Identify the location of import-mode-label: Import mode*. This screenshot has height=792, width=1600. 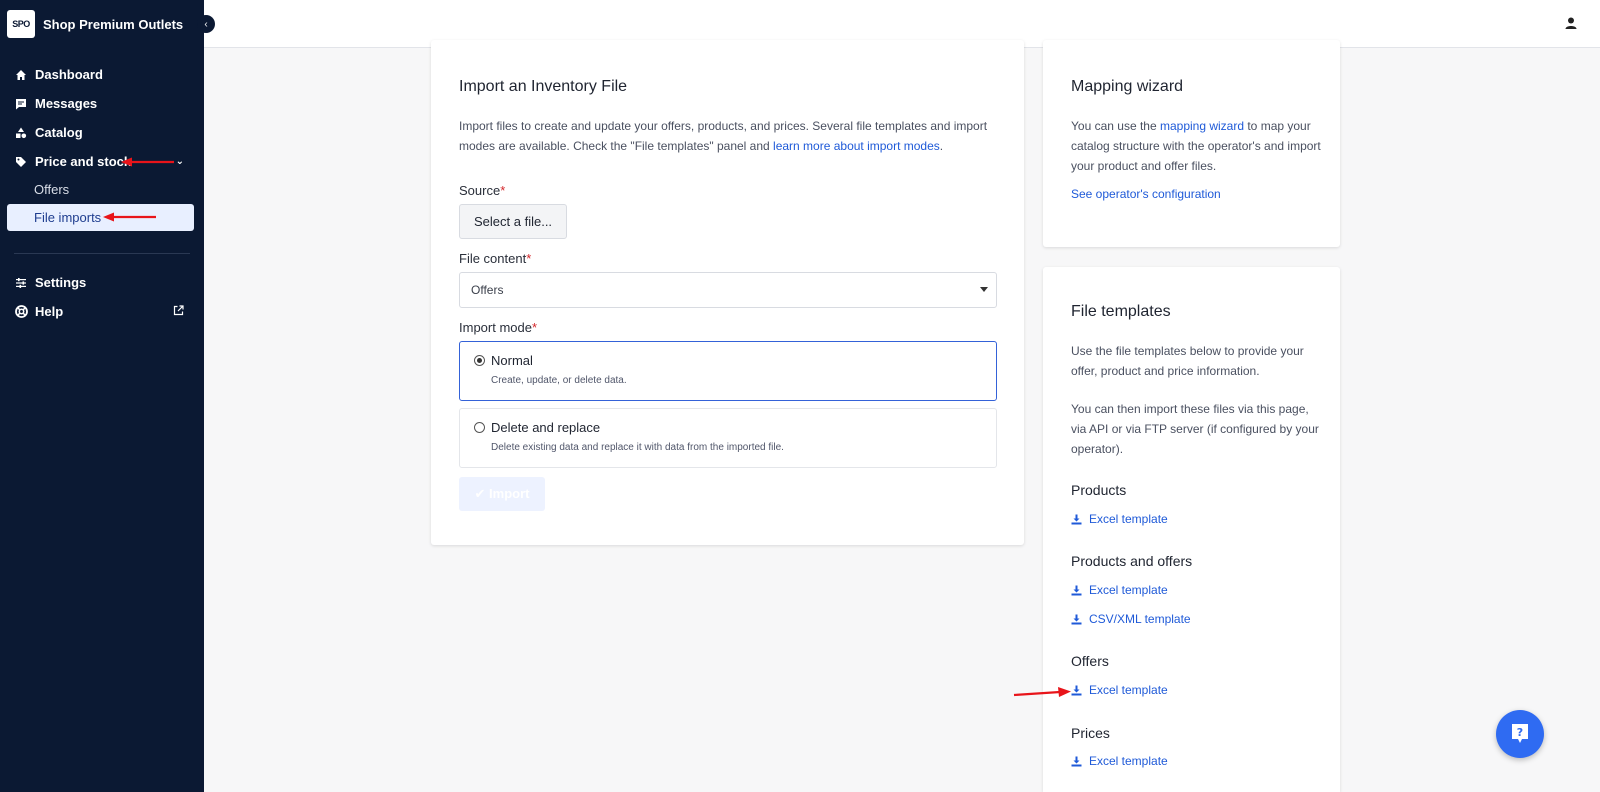
(498, 327).